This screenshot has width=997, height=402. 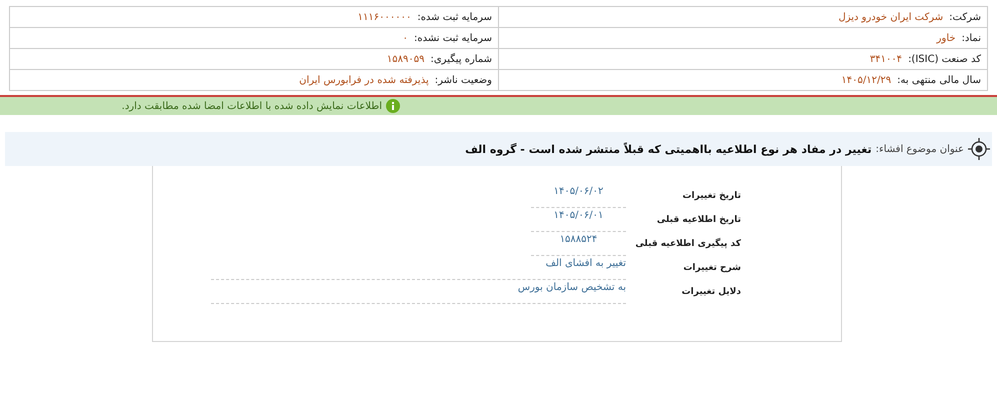 I want to click on field-value: شرکت ایران خودرو دیزل, so click(x=891, y=17).